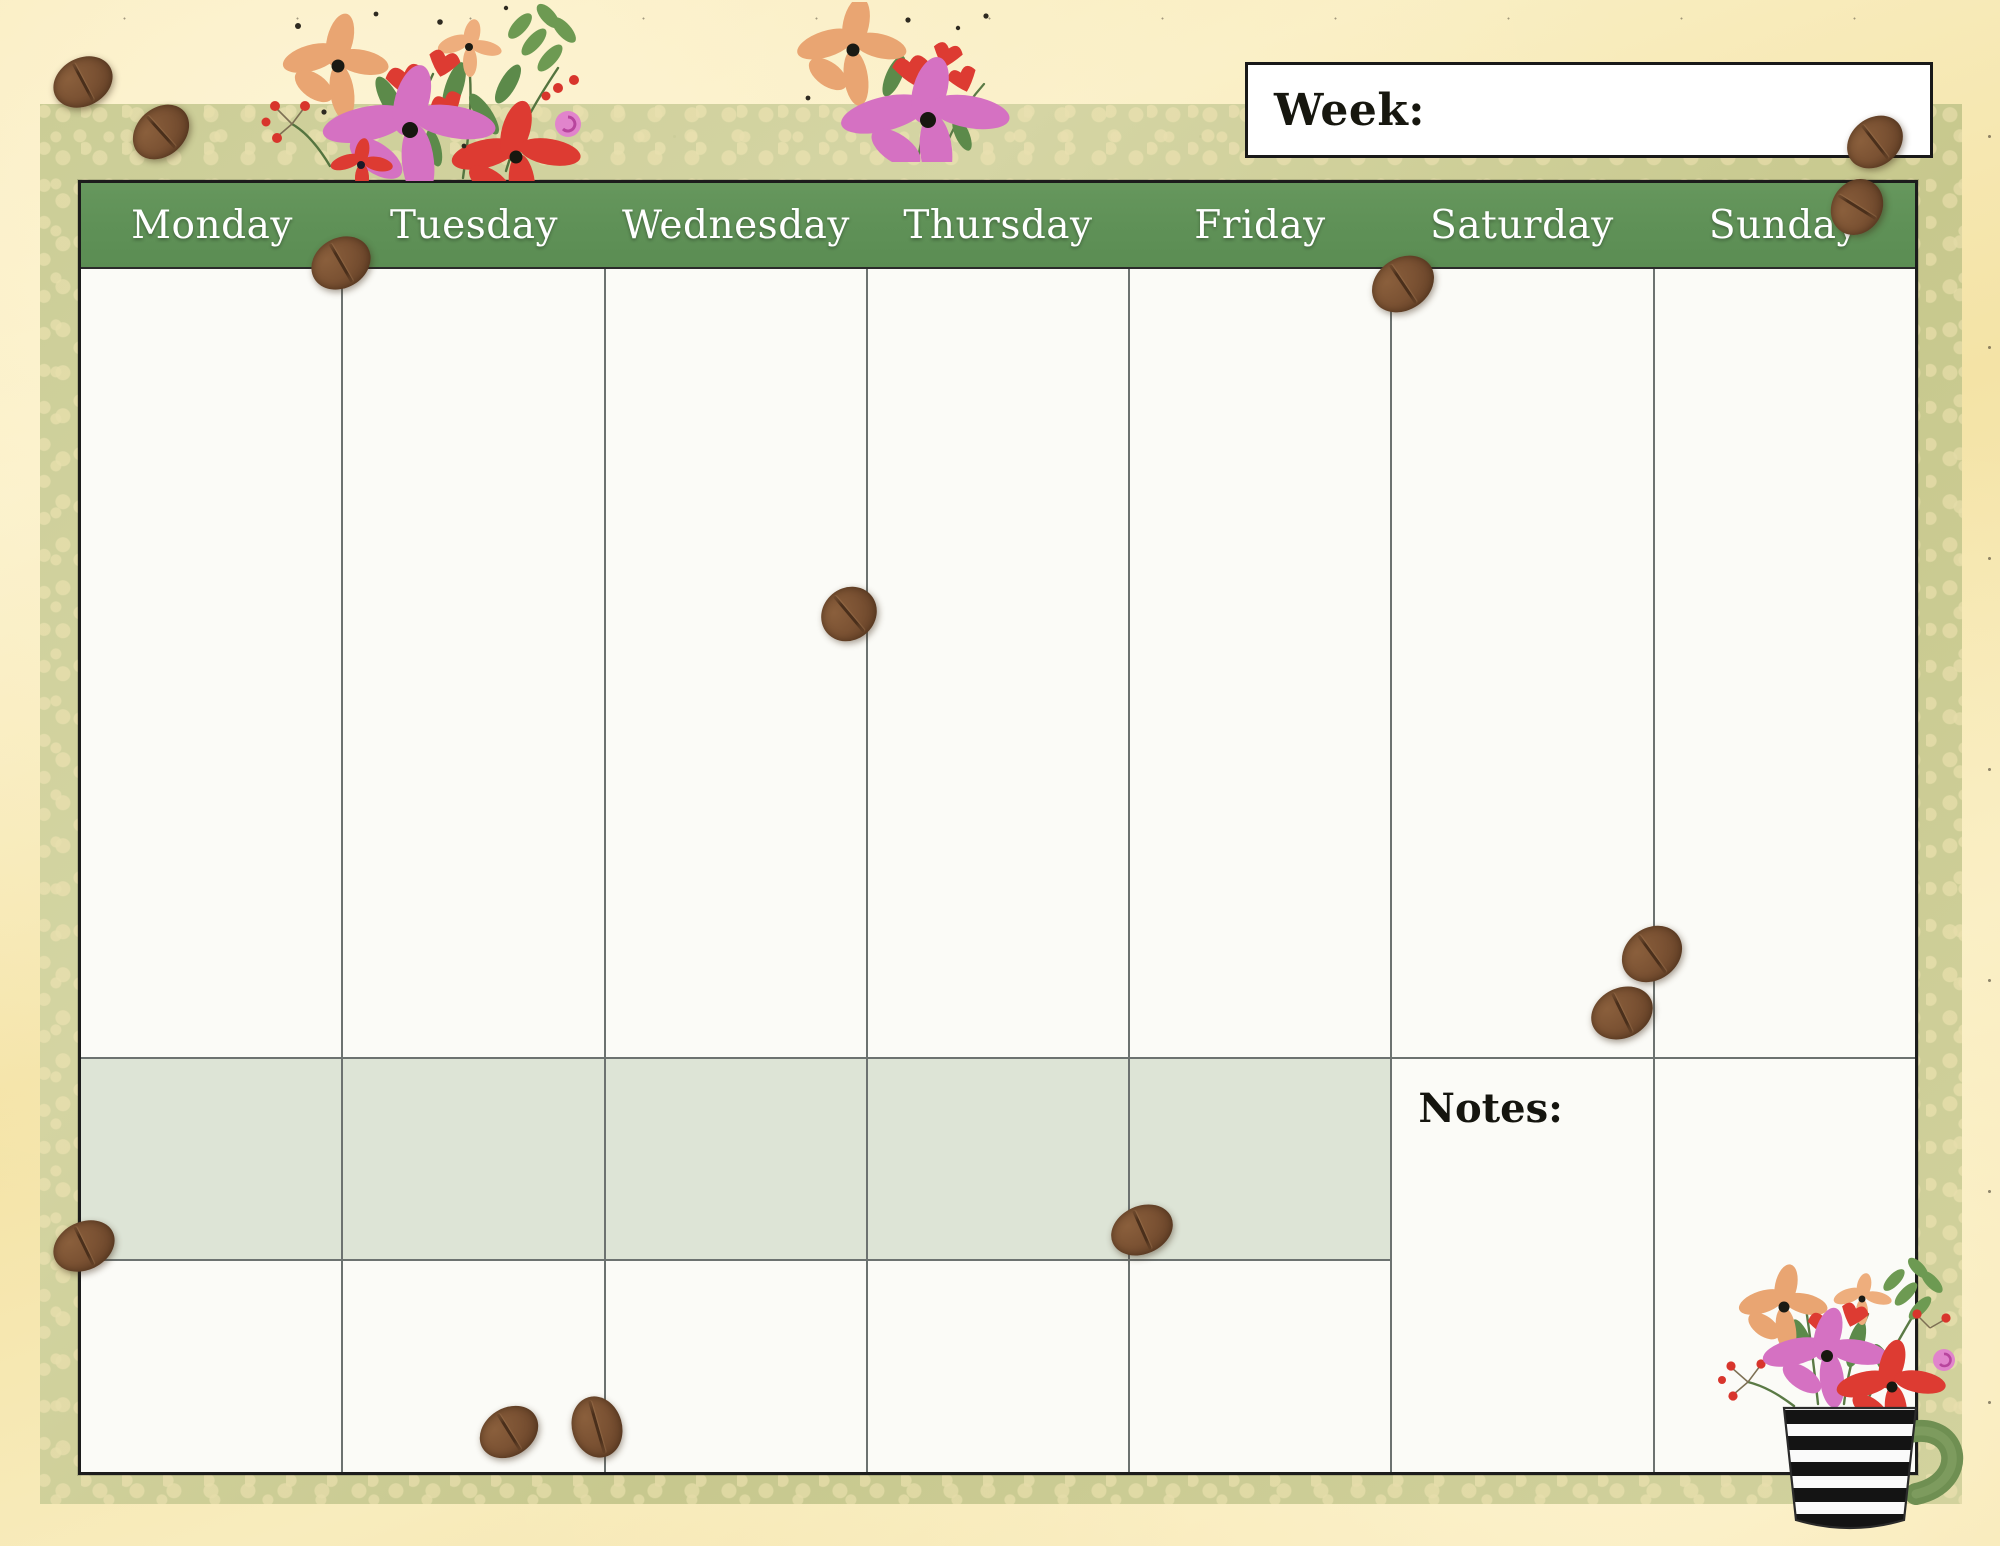 This screenshot has height=1546, width=2000. Describe the element at coordinates (1589, 110) in the screenshot. I see `week-field: Week:` at that location.